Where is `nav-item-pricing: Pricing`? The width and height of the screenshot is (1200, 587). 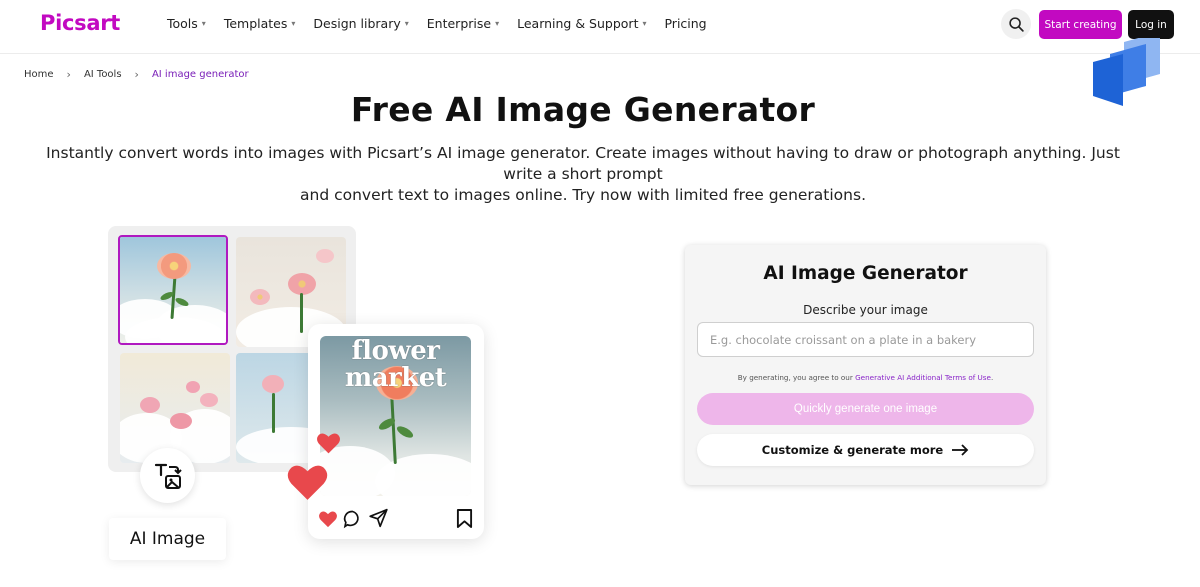 nav-item-pricing: Pricing is located at coordinates (685, 23).